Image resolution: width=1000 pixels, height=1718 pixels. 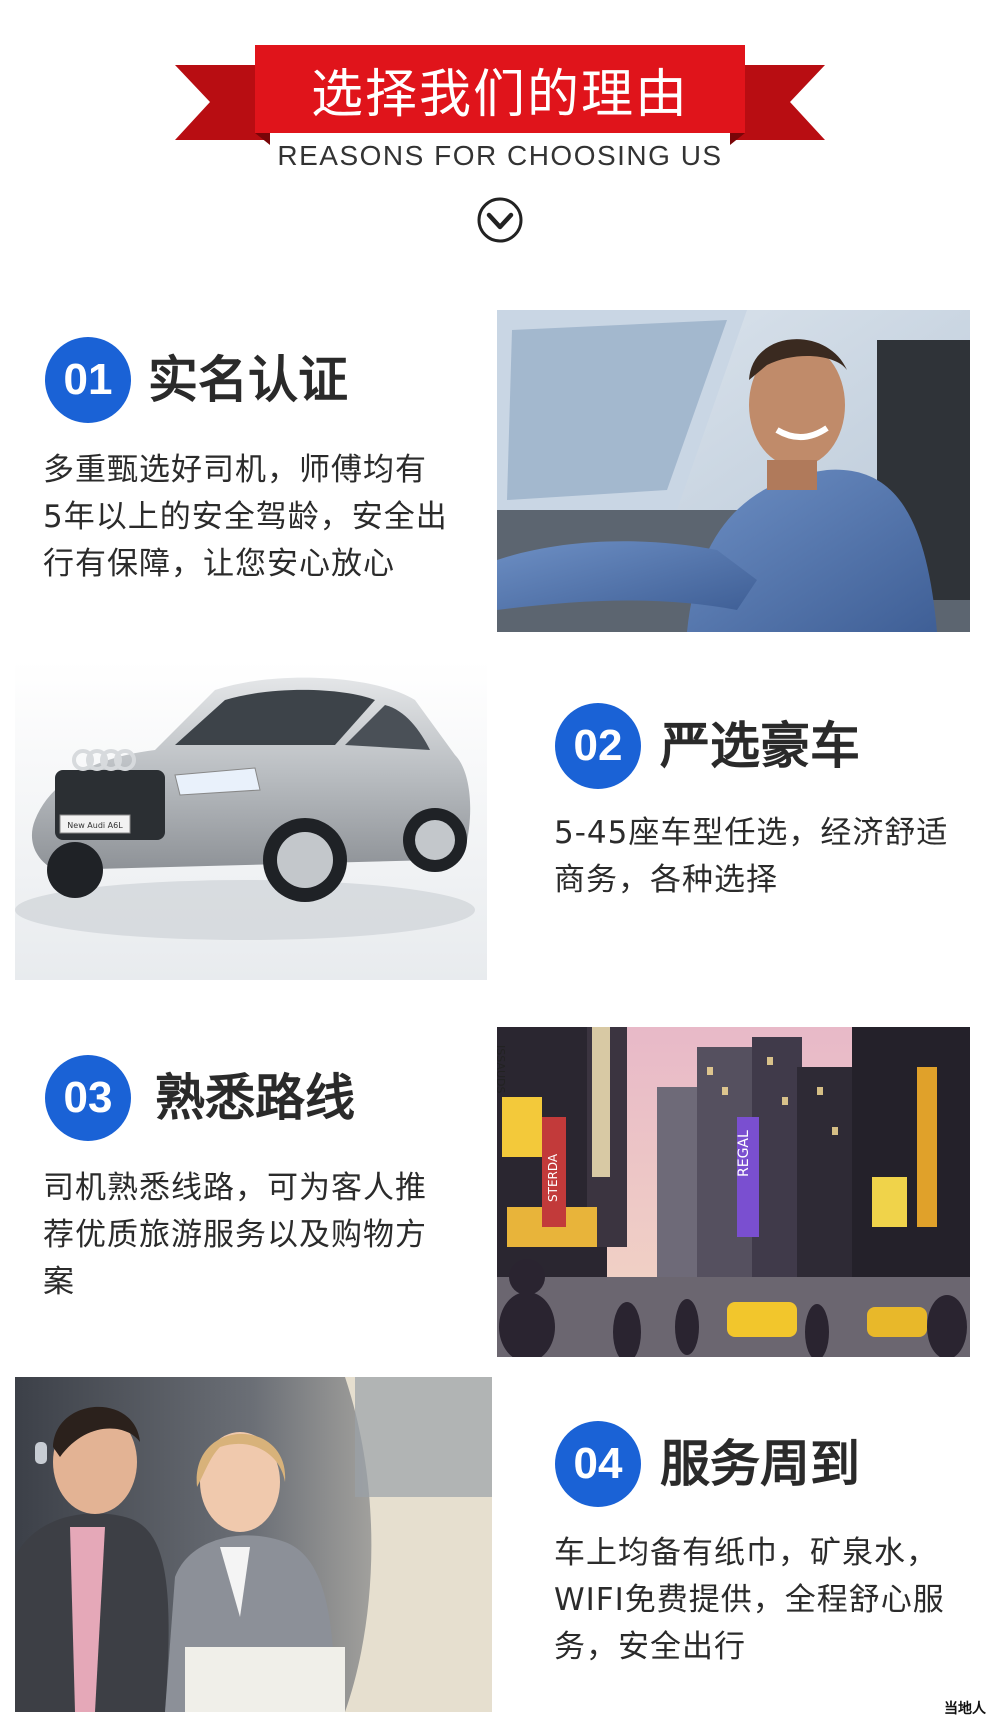 I want to click on section-3-desc-line: 司机熟悉线路，可为客人推, so click(x=235, y=1188).